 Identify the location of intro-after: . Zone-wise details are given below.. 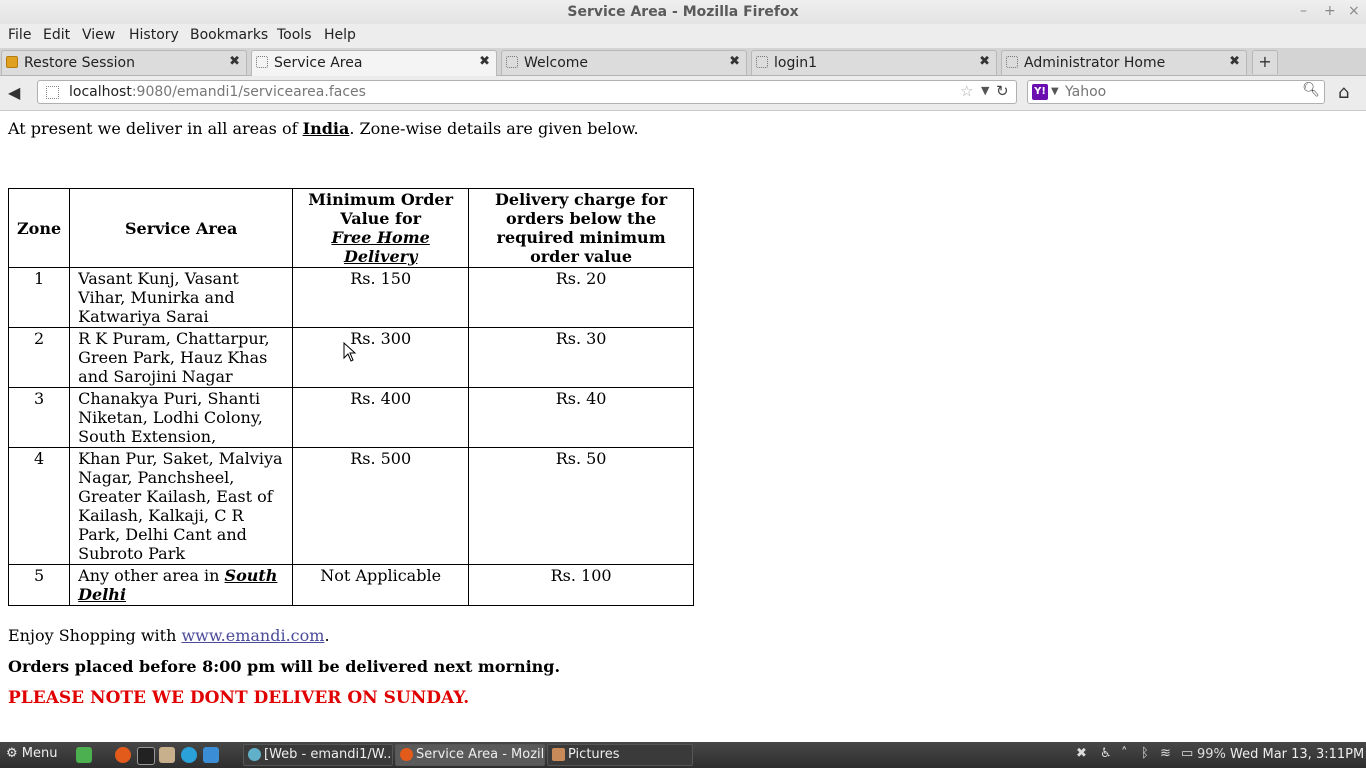
(494, 128).